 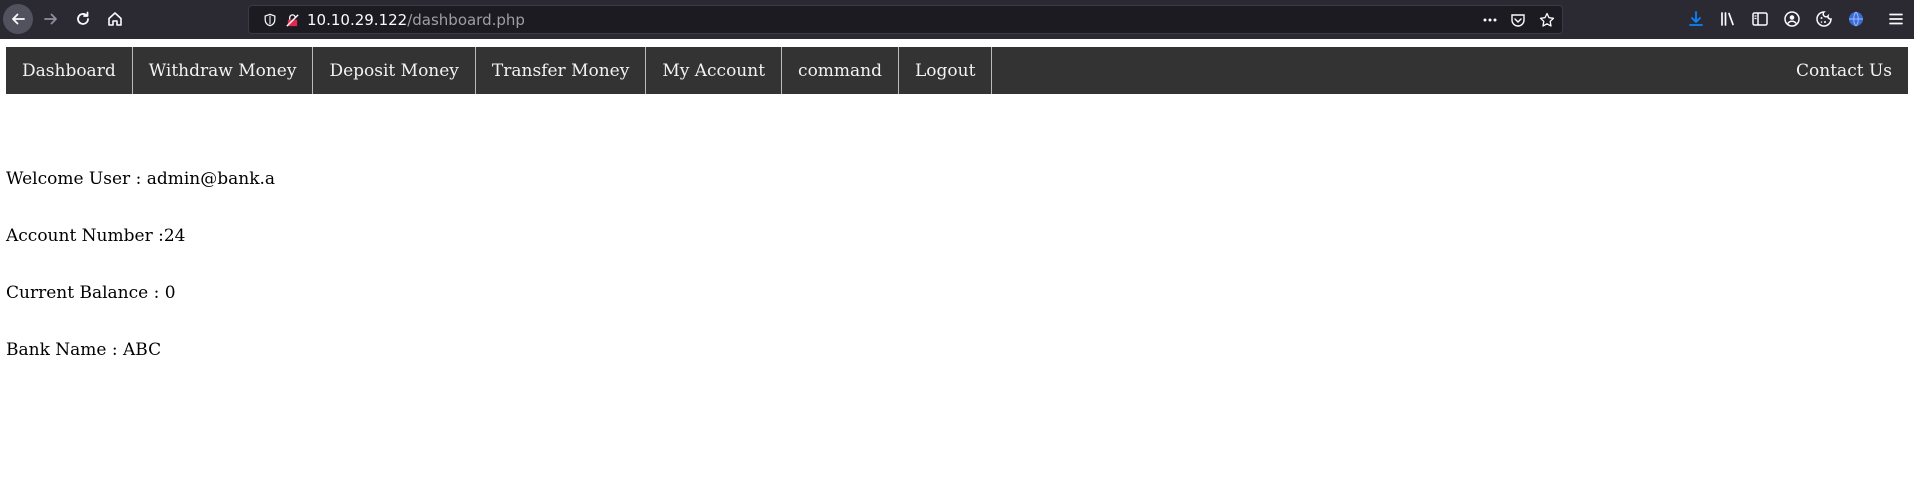 What do you see at coordinates (1856, 19) in the screenshot?
I see `globe-extension-icon` at bounding box center [1856, 19].